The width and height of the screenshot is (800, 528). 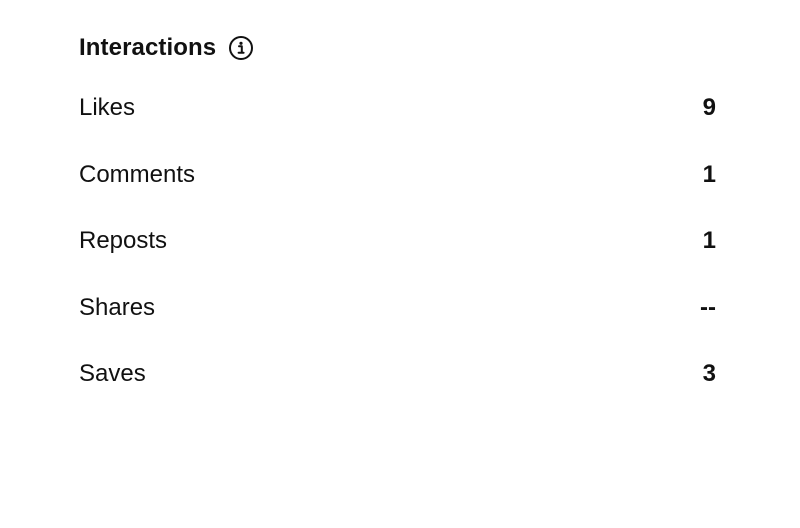 What do you see at coordinates (397, 175) in the screenshot?
I see `interaction-row-comments: Comments 1` at bounding box center [397, 175].